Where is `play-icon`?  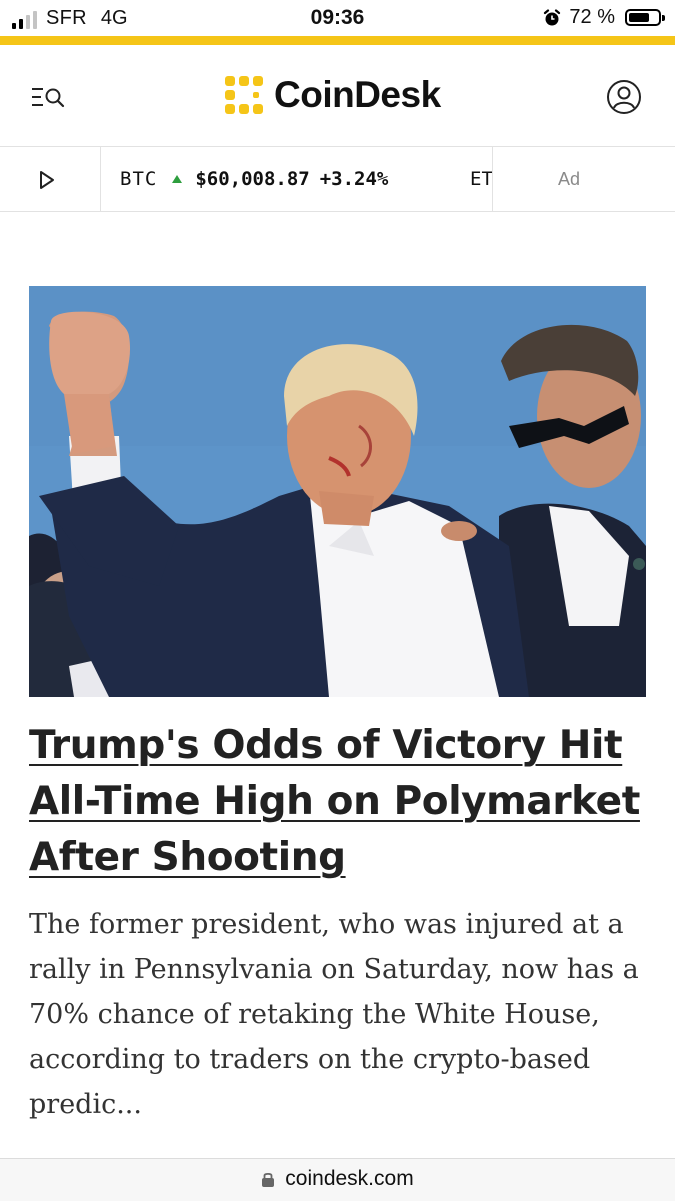
play-icon is located at coordinates (47, 180).